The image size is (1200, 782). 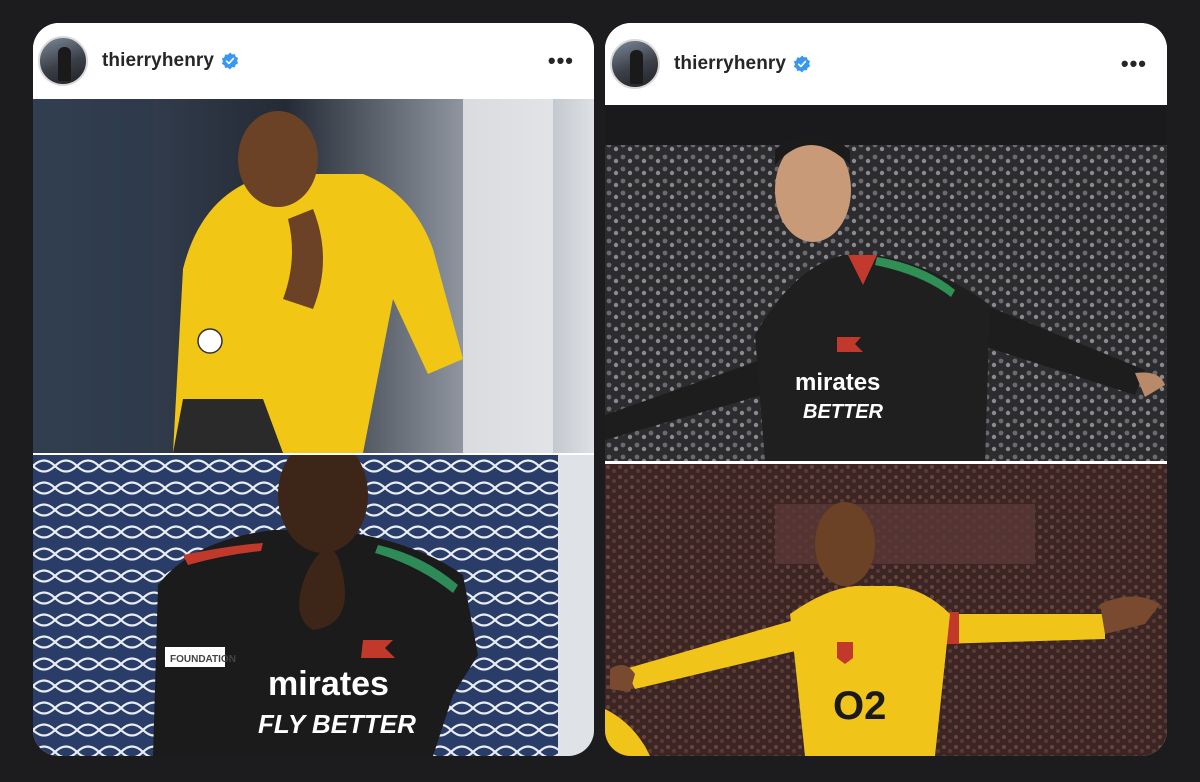 What do you see at coordinates (337, 724) in the screenshot?
I see `shirt-sponsor-subtext: FLY BETTER` at bounding box center [337, 724].